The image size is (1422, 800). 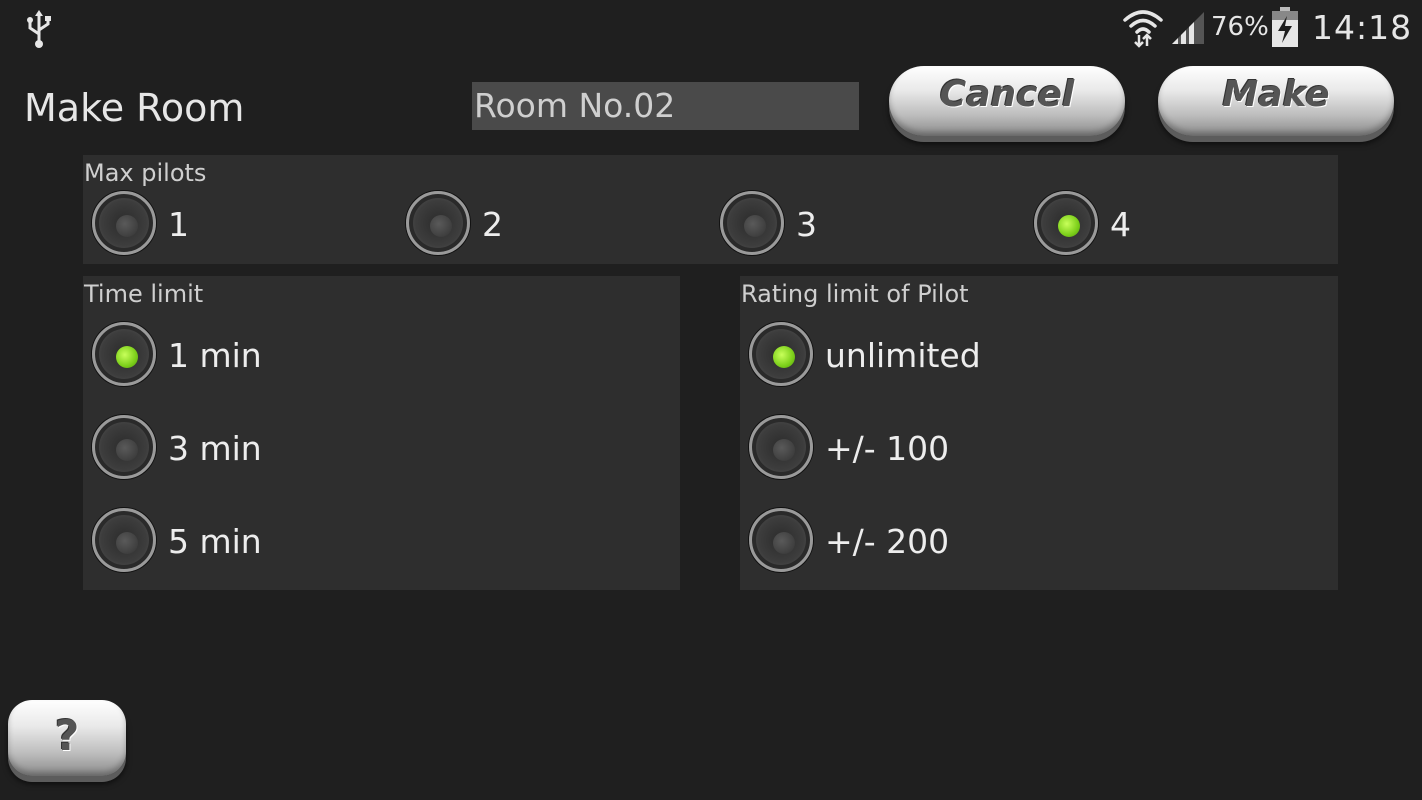 What do you see at coordinates (67, 738) in the screenshot?
I see `help-button: ?` at bounding box center [67, 738].